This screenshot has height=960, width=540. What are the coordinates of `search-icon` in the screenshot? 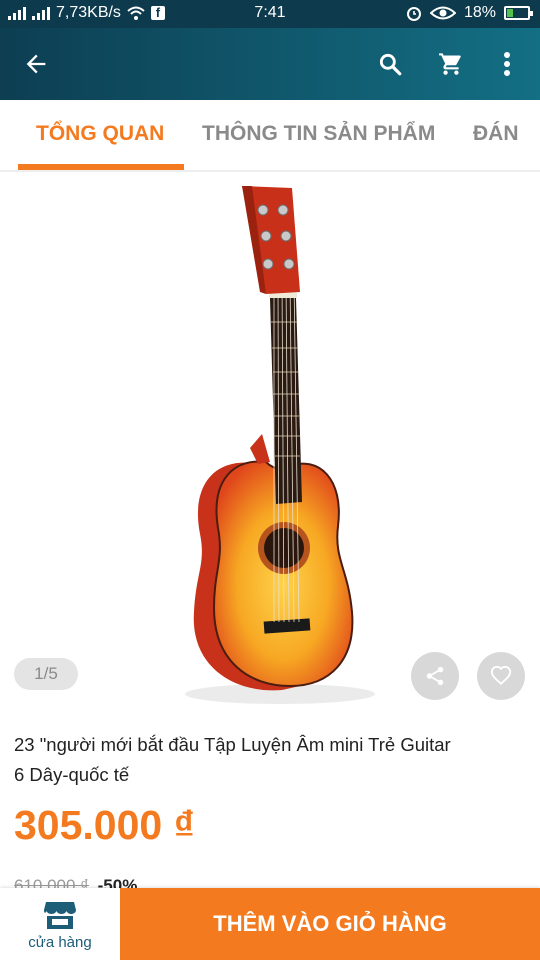 It's located at (390, 64).